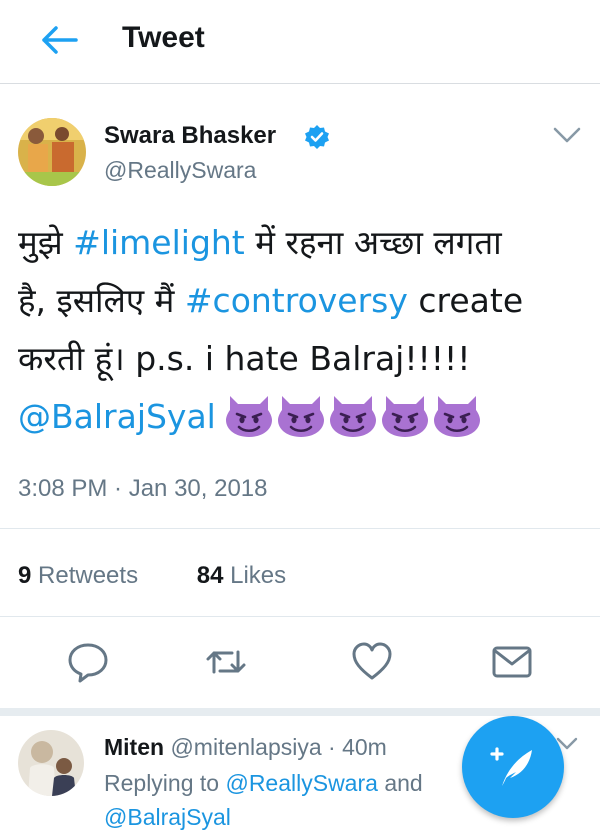 This screenshot has width=600, height=840. What do you see at coordinates (152, 576) in the screenshot?
I see `tweet-stats: 9 Retweets 84 Likes` at bounding box center [152, 576].